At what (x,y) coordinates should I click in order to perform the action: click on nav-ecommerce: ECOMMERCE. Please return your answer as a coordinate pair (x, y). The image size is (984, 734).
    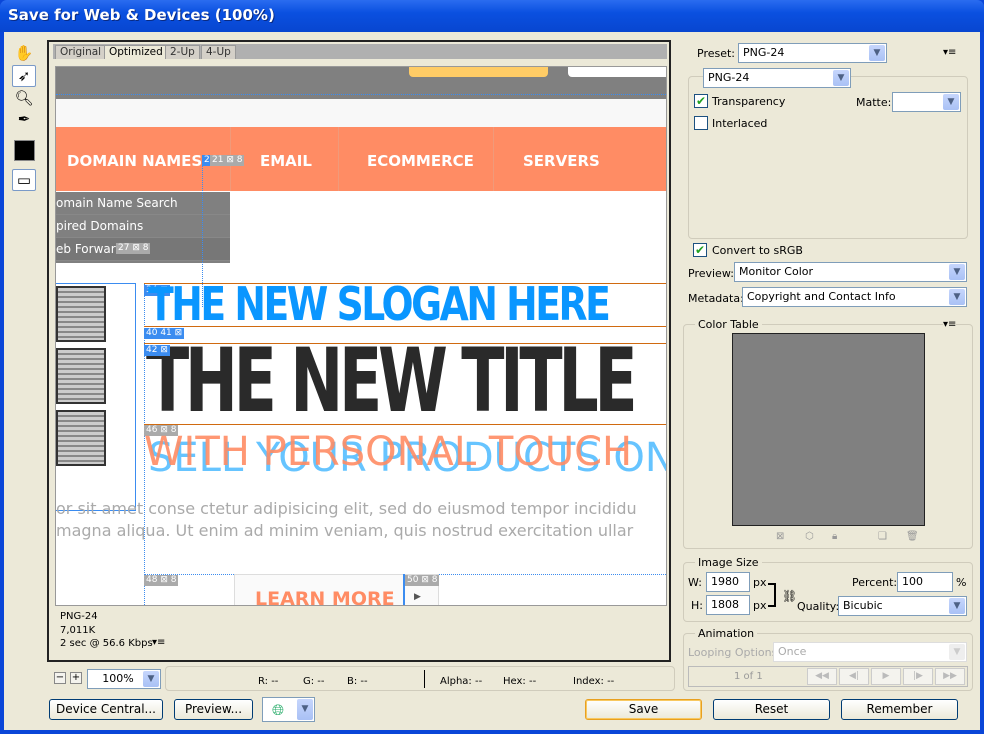
    Looking at the image, I should click on (420, 161).